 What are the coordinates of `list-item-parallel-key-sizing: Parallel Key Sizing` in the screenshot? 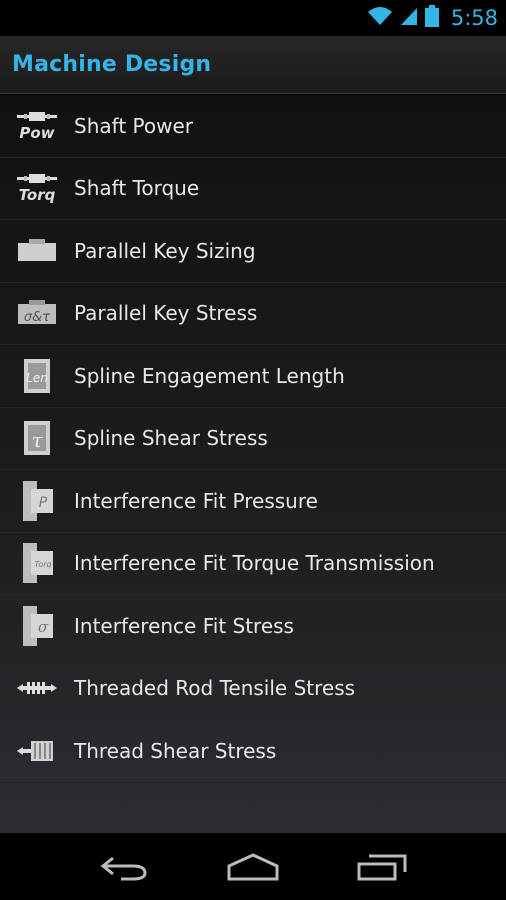 It's located at (253, 251).